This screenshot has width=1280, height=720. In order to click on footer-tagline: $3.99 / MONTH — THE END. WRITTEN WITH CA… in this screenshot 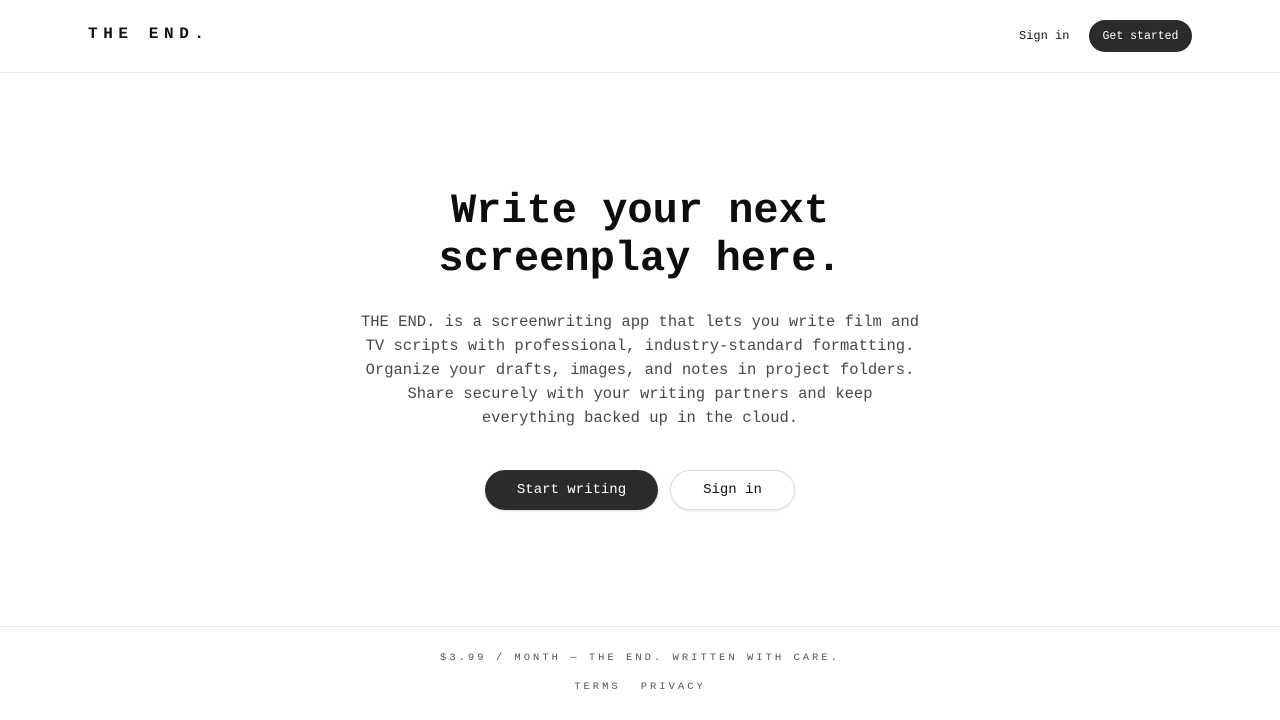, I will do `click(640, 658)`.